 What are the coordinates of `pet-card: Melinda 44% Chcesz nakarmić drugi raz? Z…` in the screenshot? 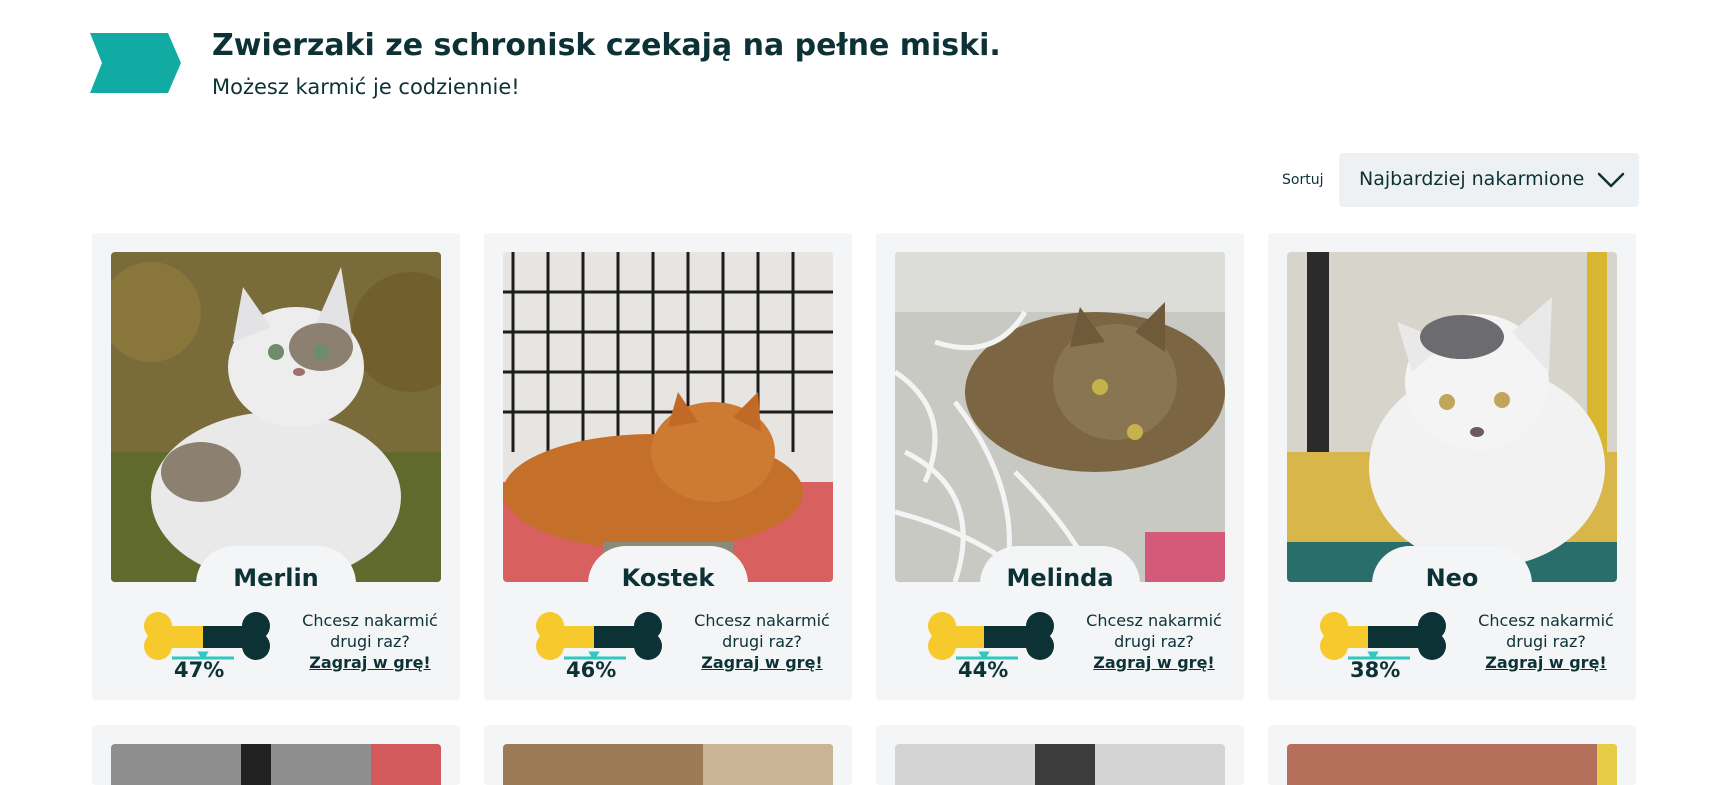 It's located at (1060, 466).